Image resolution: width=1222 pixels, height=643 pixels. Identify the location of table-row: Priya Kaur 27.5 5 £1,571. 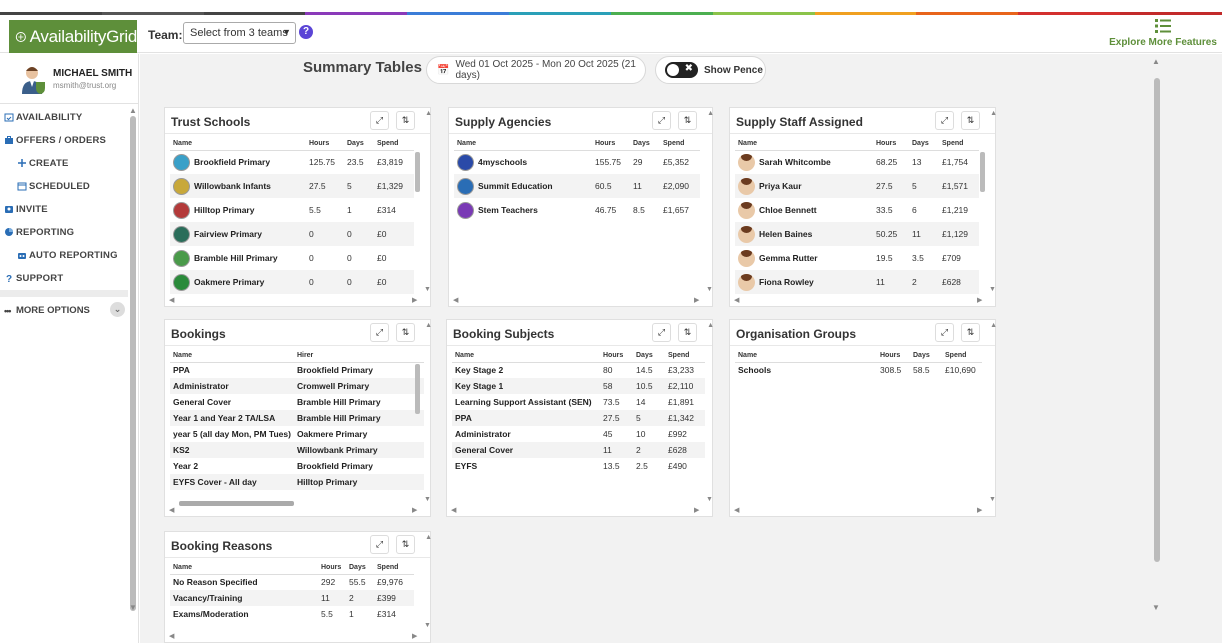
(857, 186).